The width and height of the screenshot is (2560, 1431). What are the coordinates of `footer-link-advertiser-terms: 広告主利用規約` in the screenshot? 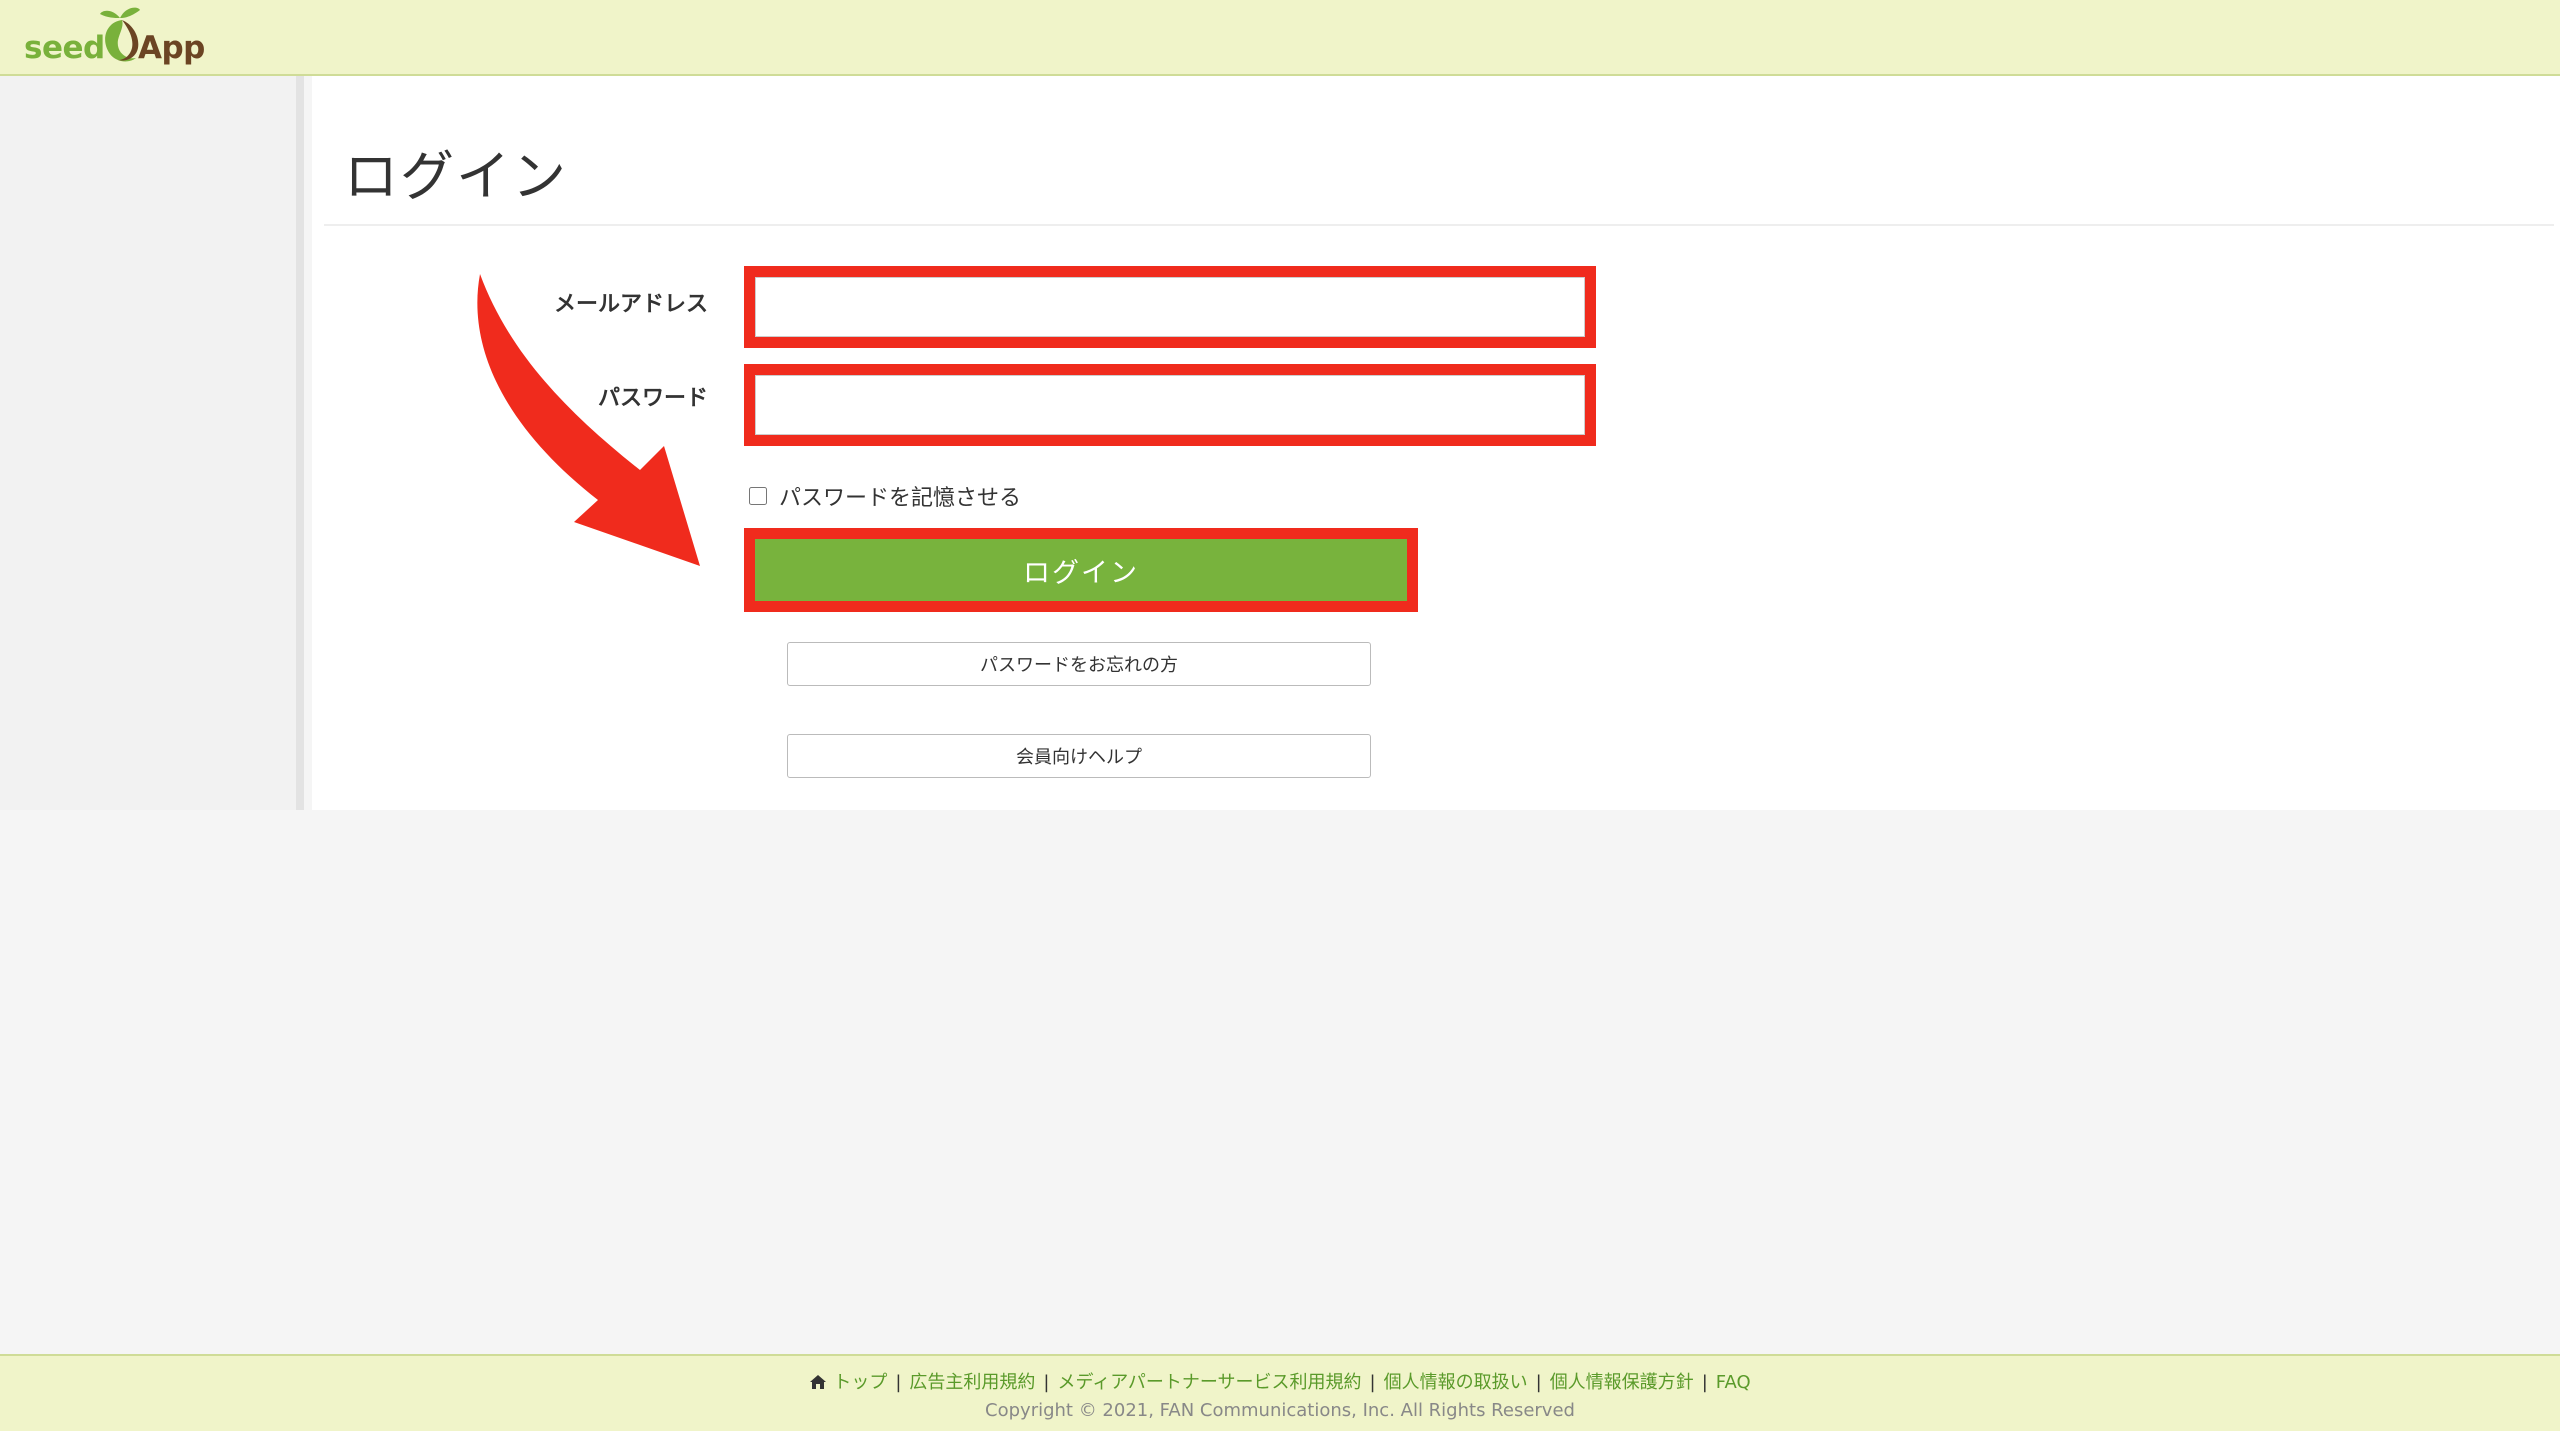 It's located at (972, 1382).